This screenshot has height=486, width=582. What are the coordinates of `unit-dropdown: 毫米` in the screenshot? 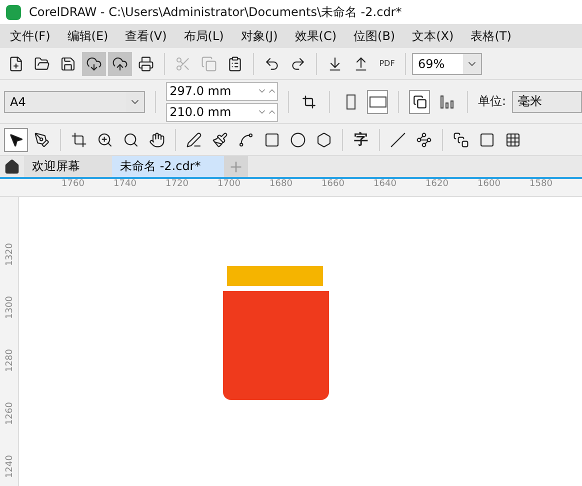 It's located at (547, 101).